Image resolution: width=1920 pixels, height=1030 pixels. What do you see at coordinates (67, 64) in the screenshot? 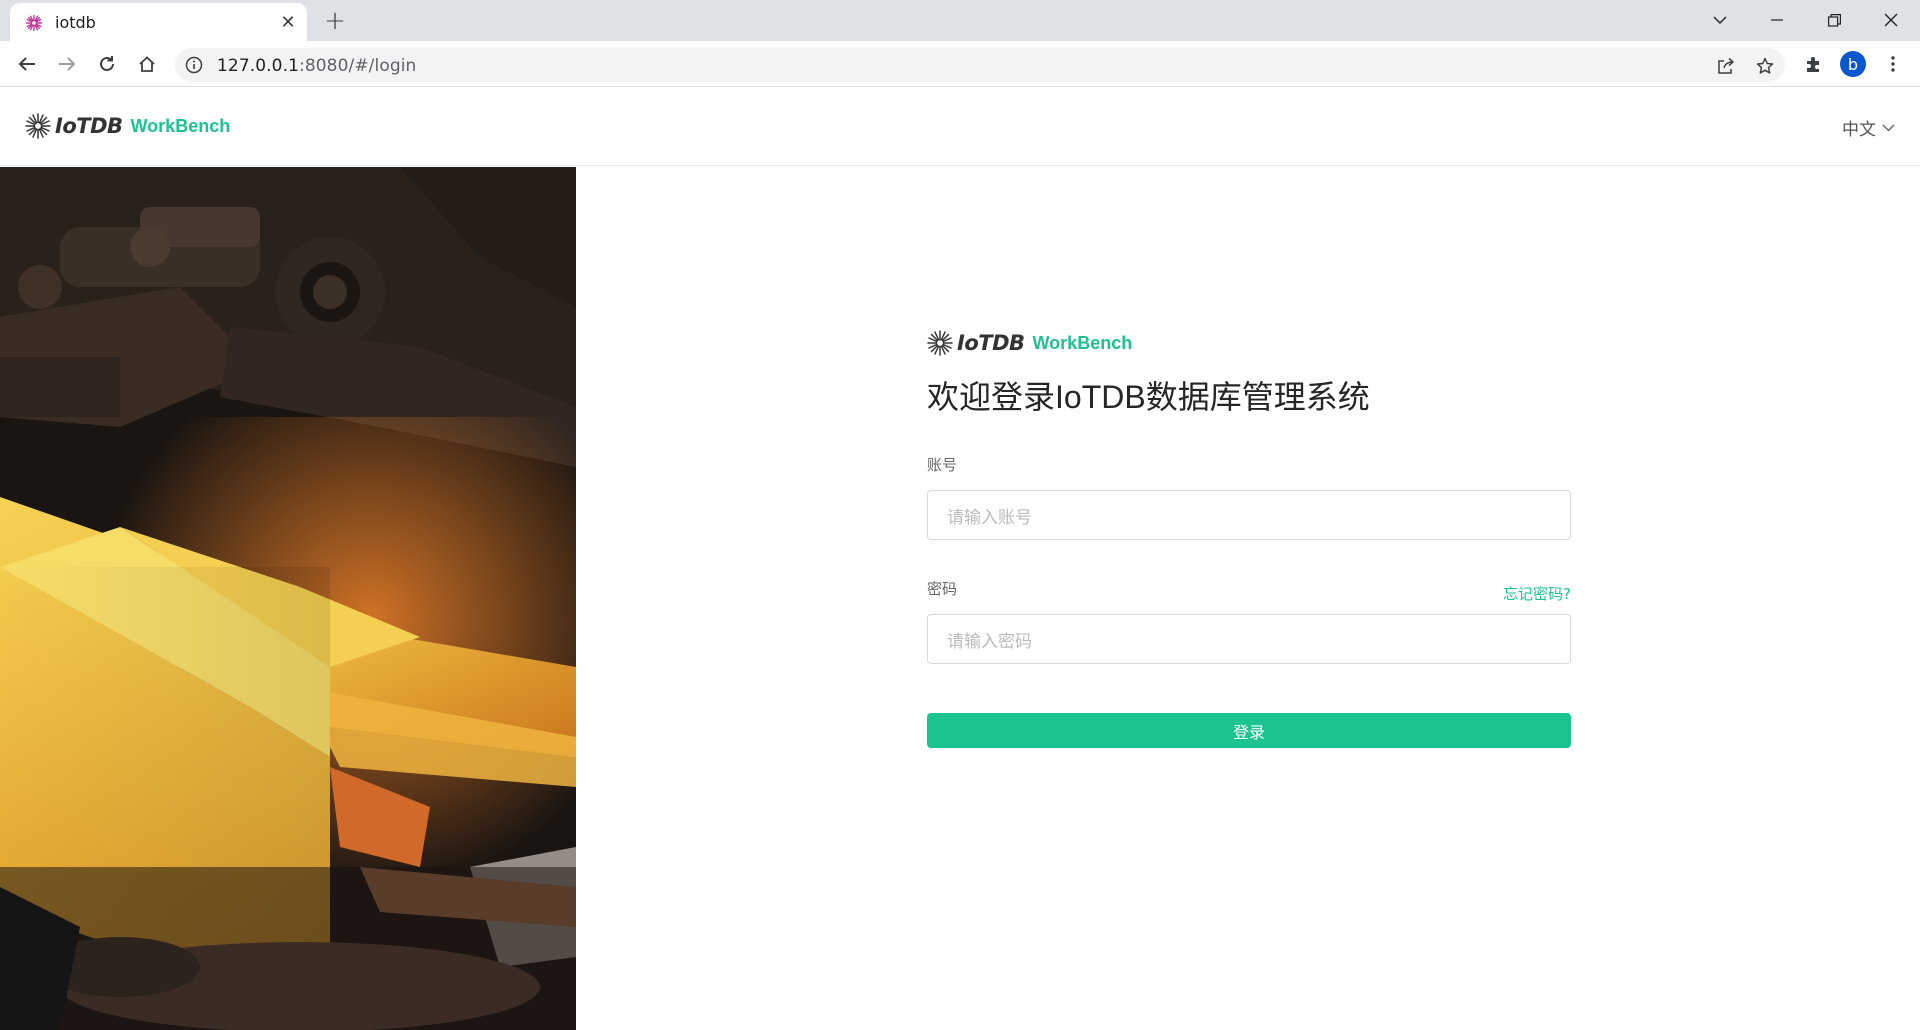
I see `forward-icon` at bounding box center [67, 64].